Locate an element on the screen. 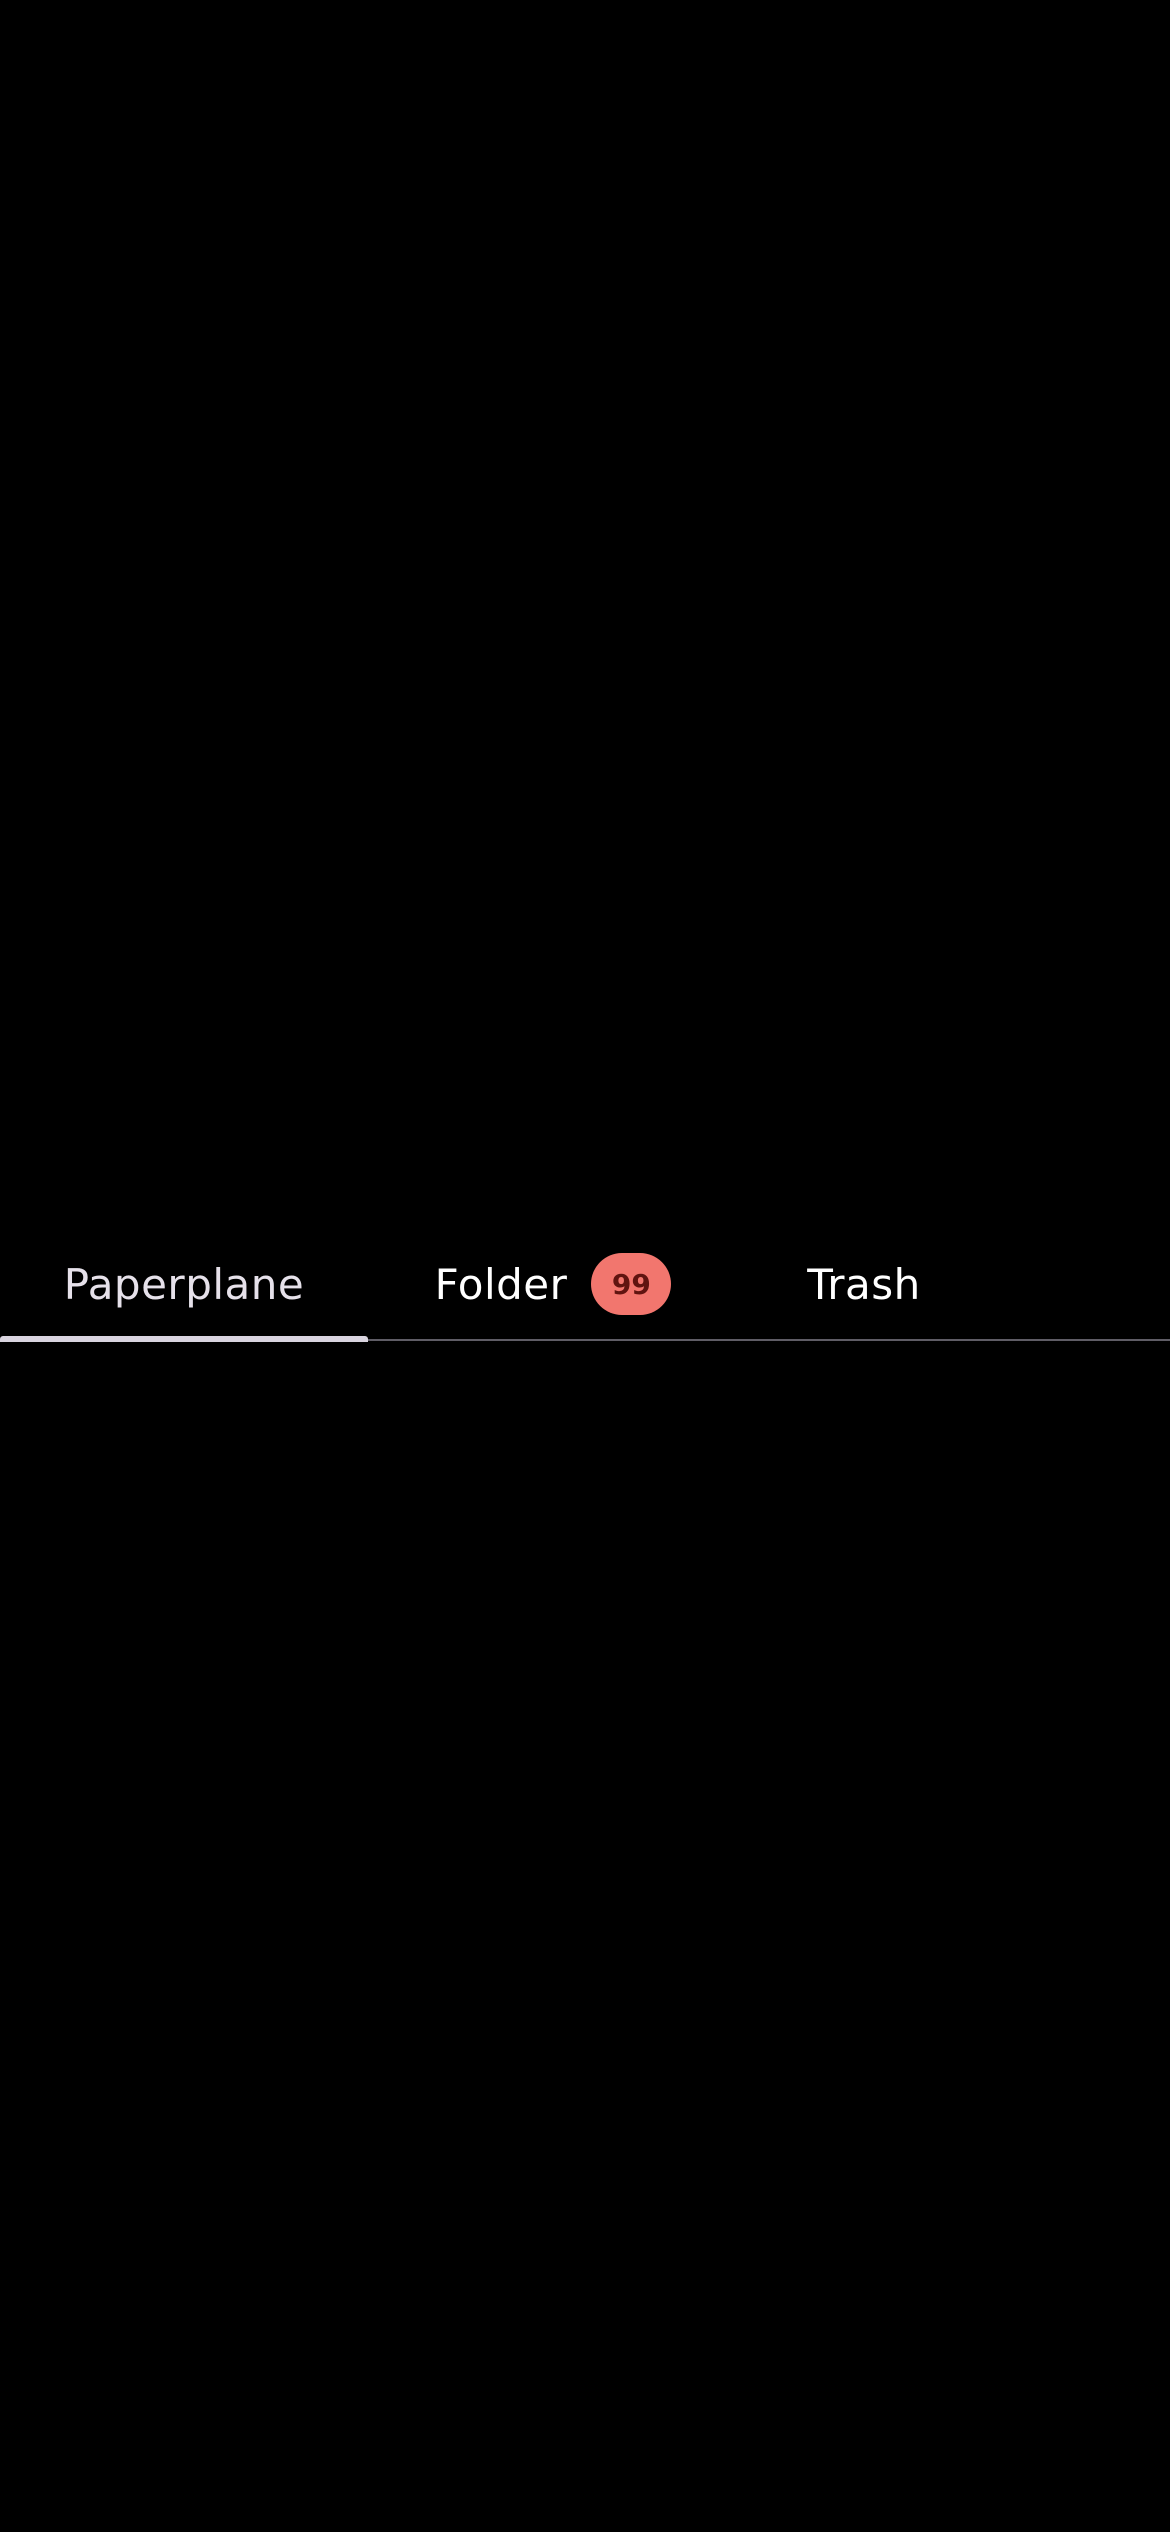  tab-paperplane-label: Paperplane is located at coordinates (184, 1284).